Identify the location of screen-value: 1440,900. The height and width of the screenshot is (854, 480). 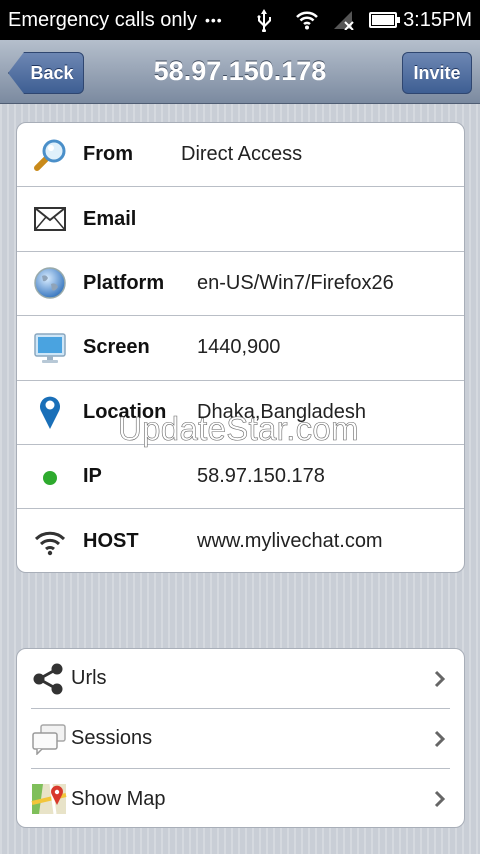
(239, 347).